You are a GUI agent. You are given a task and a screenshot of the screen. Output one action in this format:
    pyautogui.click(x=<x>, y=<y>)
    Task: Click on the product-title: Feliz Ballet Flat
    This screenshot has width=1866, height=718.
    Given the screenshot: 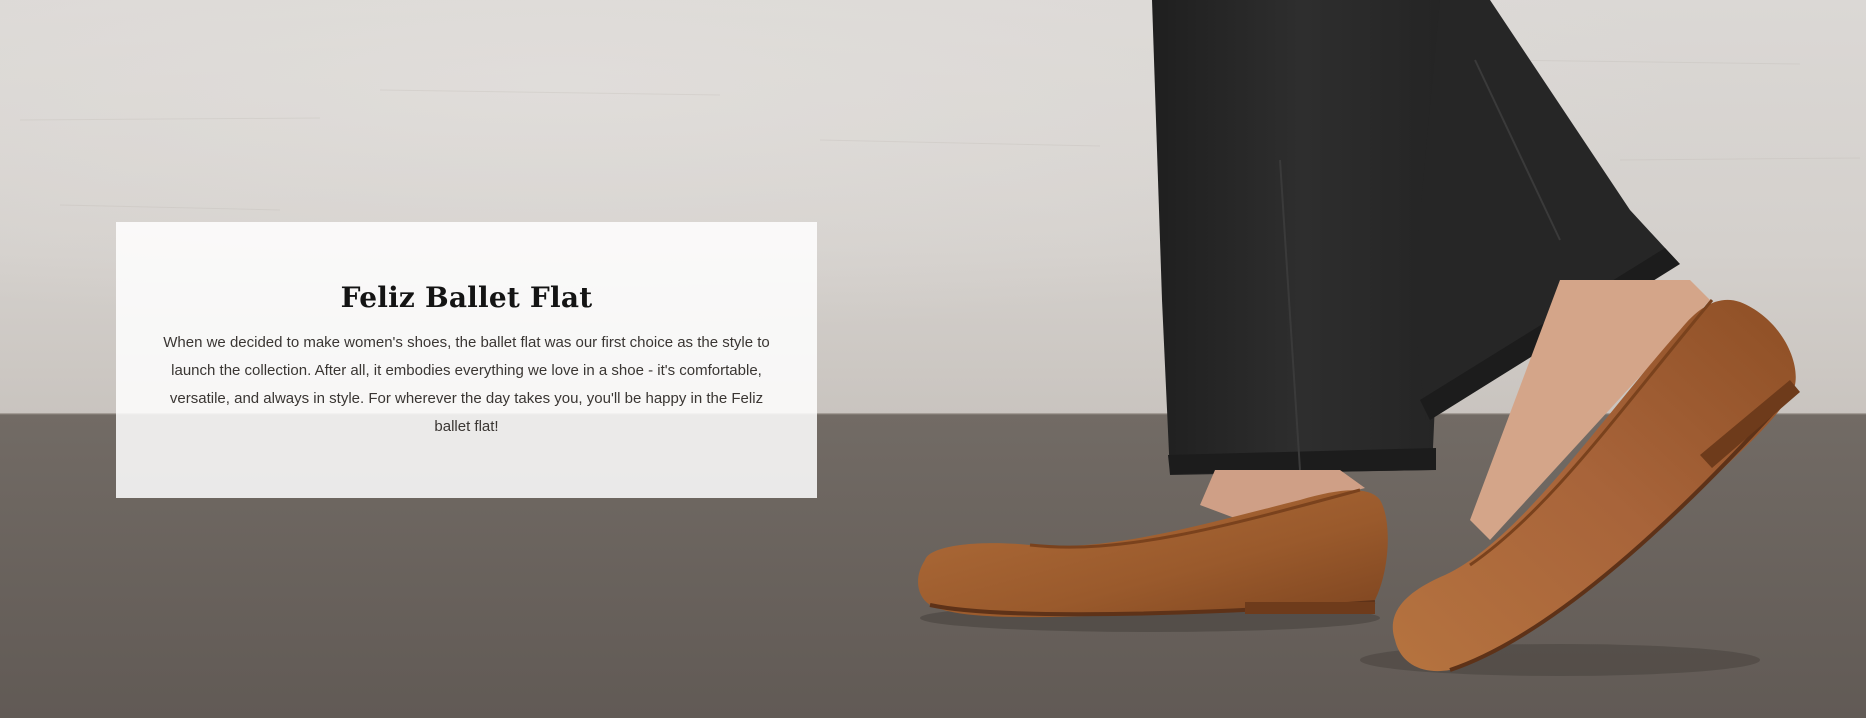 What is the action you would take?
    pyautogui.click(x=466, y=297)
    